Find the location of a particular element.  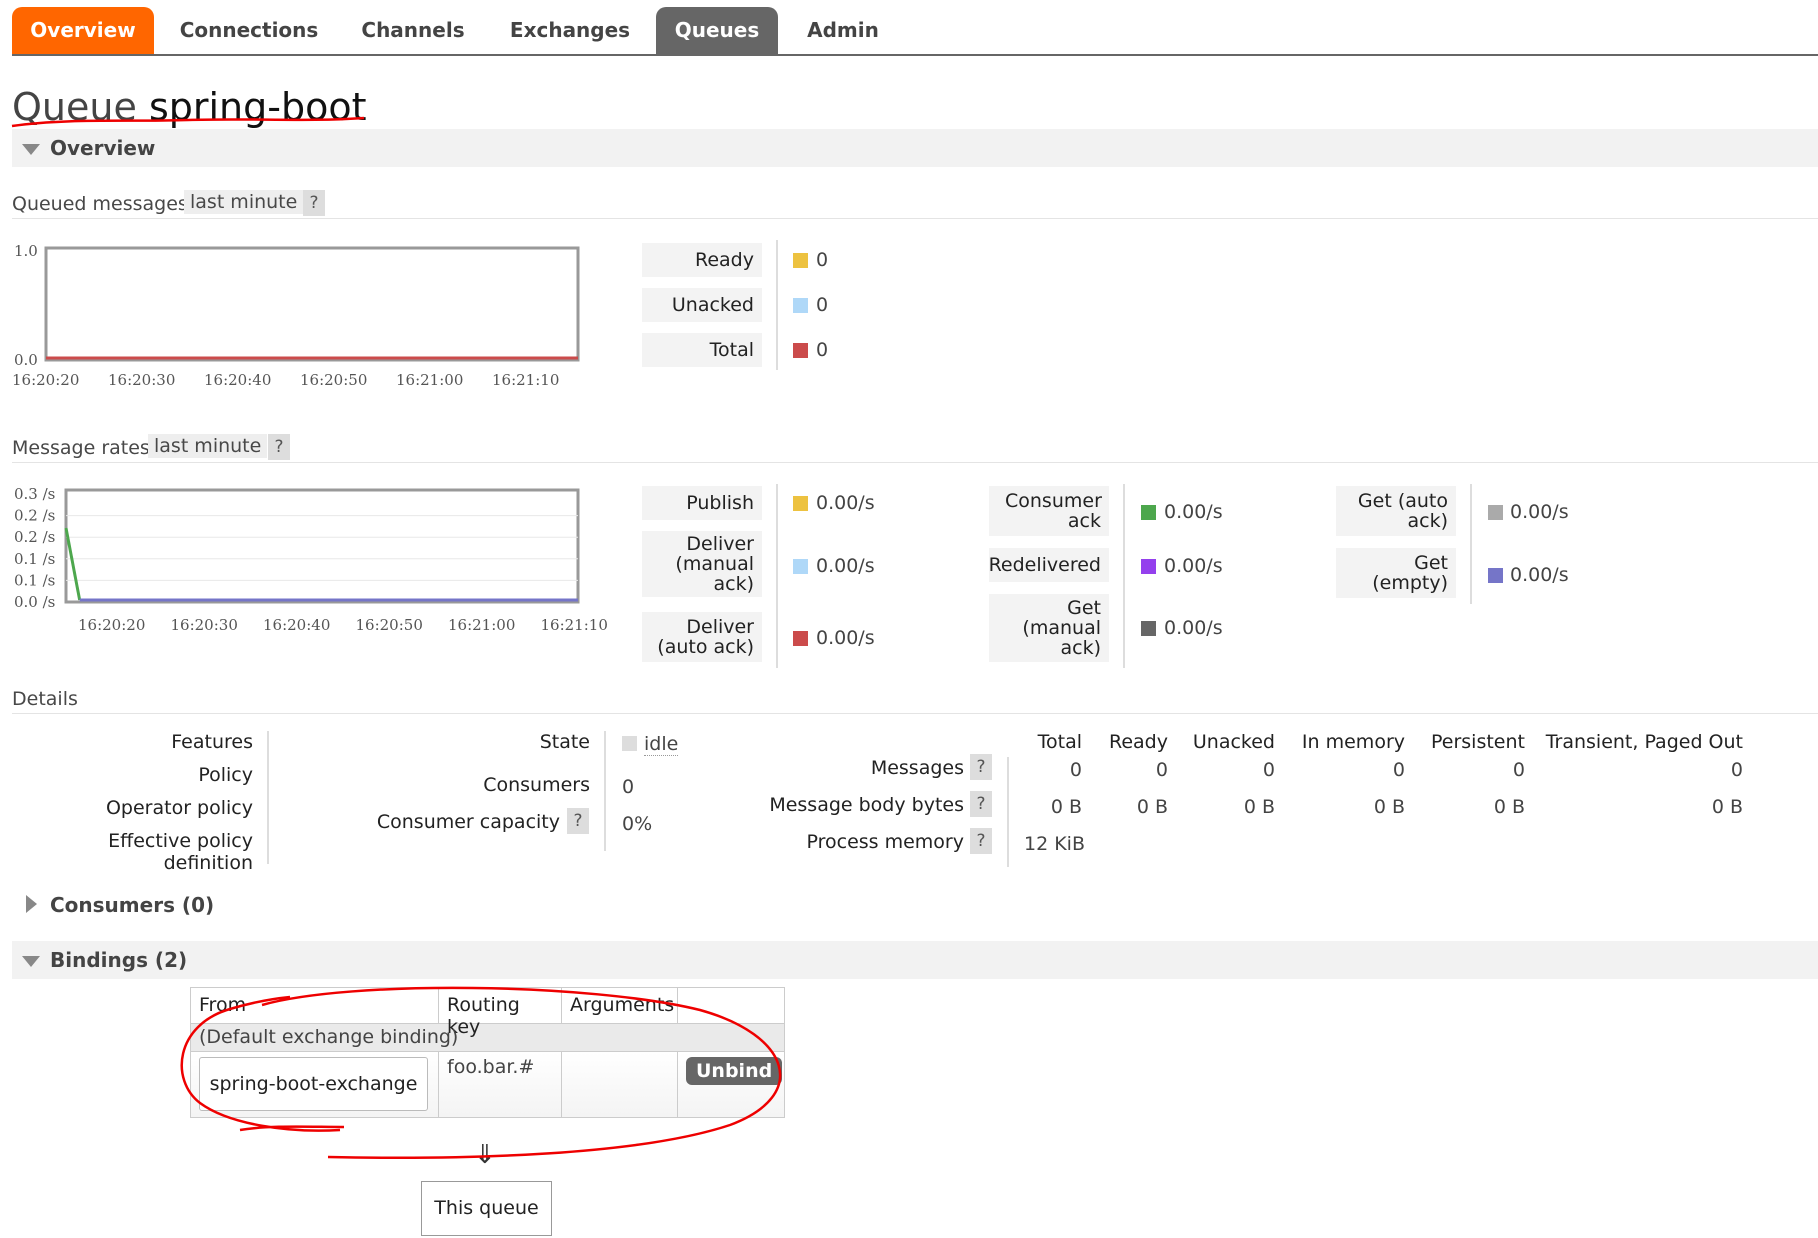

detail-label: Effective policy definition is located at coordinates (180, 852).